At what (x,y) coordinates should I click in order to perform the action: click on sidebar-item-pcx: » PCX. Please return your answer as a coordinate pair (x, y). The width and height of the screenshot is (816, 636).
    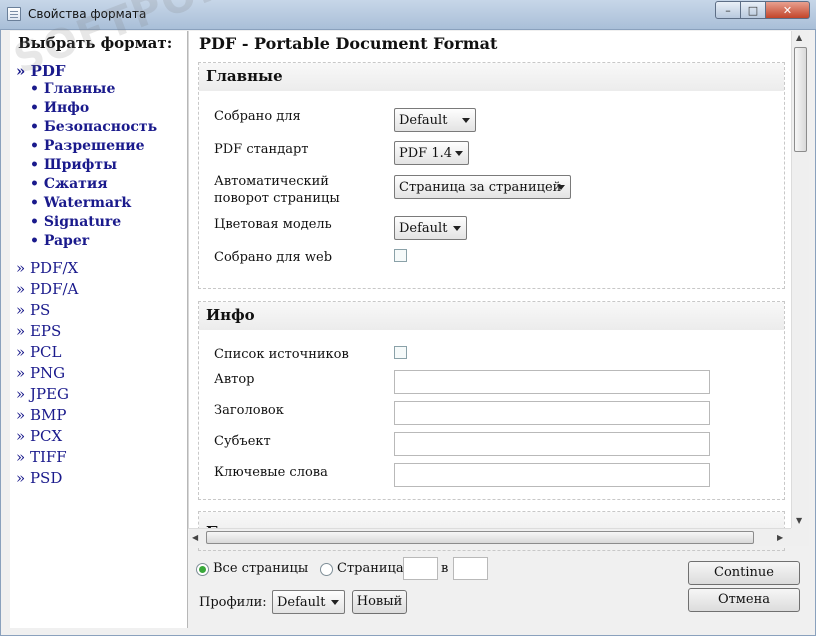
    Looking at the image, I should click on (39, 436).